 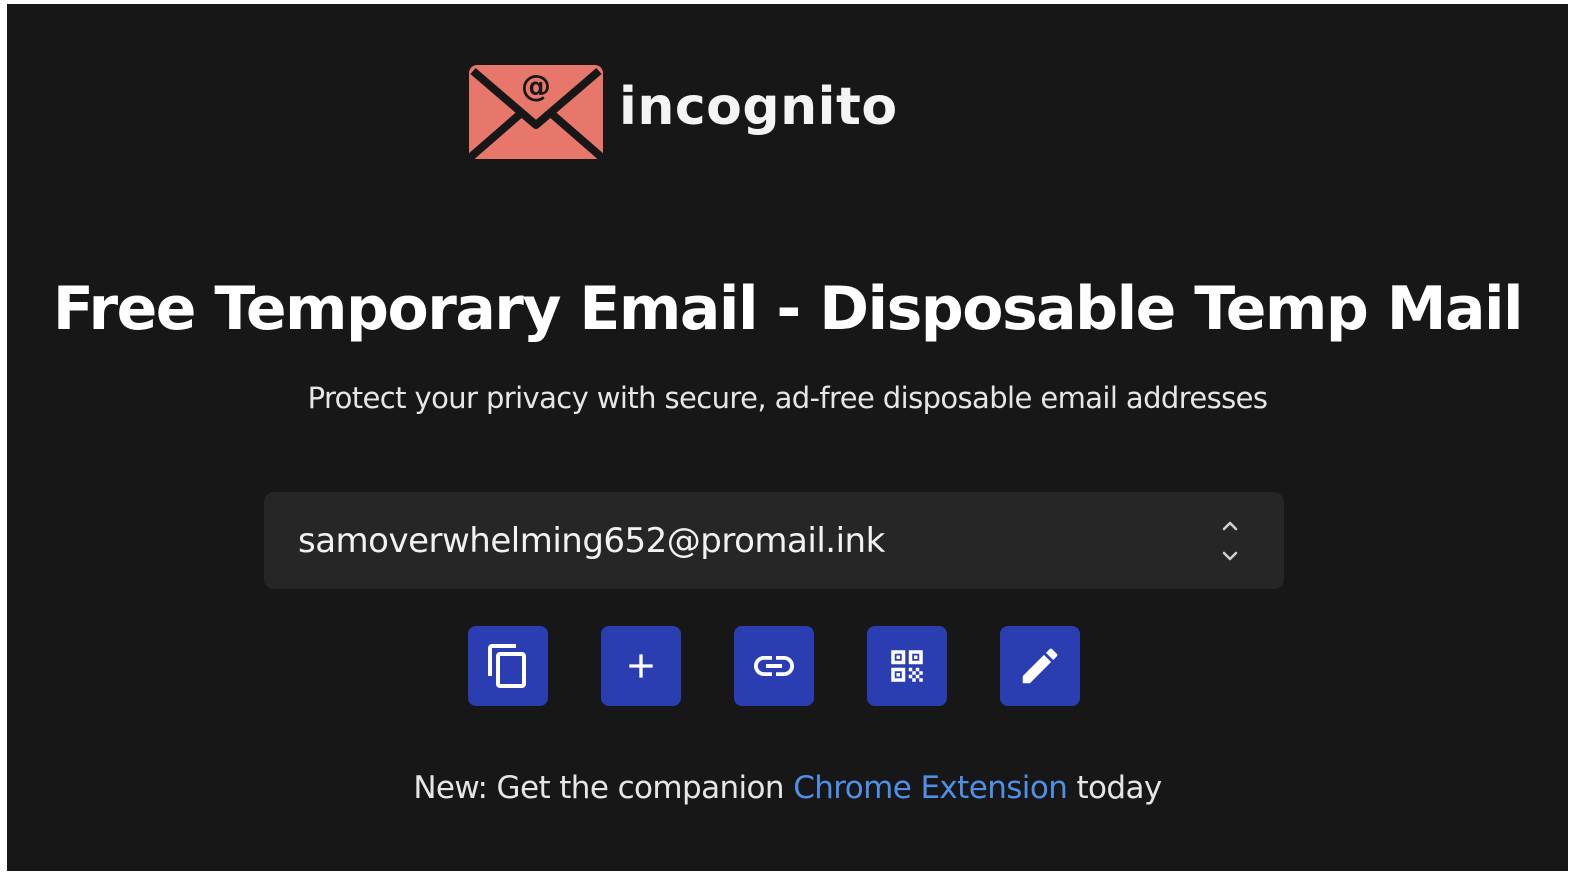 What do you see at coordinates (603, 788) in the screenshot?
I see `promo-prefix: New: Get the companion` at bounding box center [603, 788].